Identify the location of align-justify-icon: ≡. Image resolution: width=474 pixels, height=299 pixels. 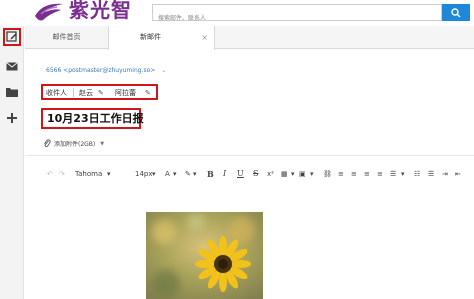
(380, 174).